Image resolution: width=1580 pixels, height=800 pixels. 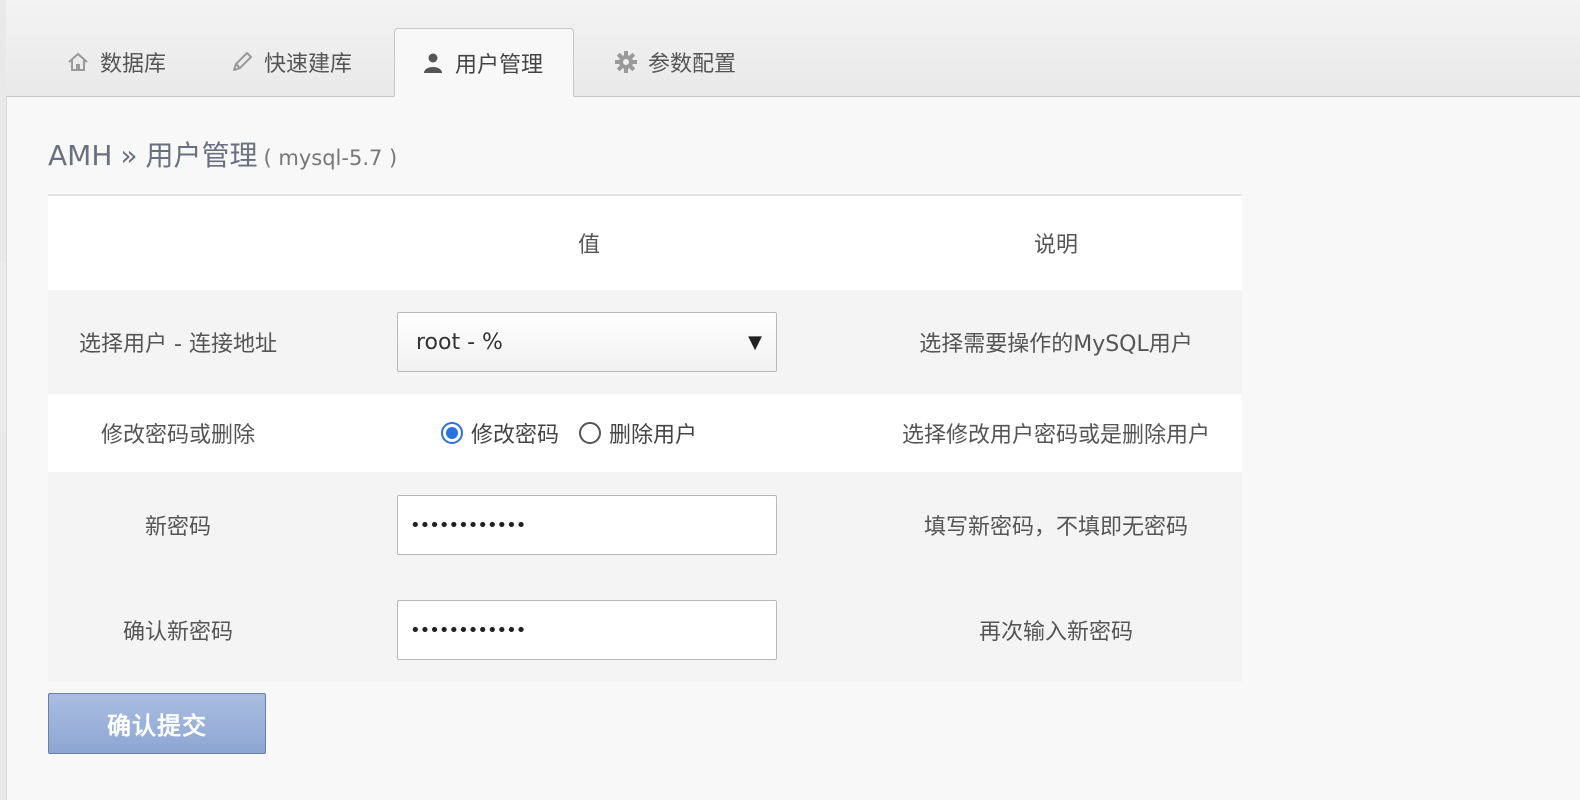 I want to click on table-row: 新密码 •••••••••••• 填写新密码，不填即无密码, so click(x=645, y=525).